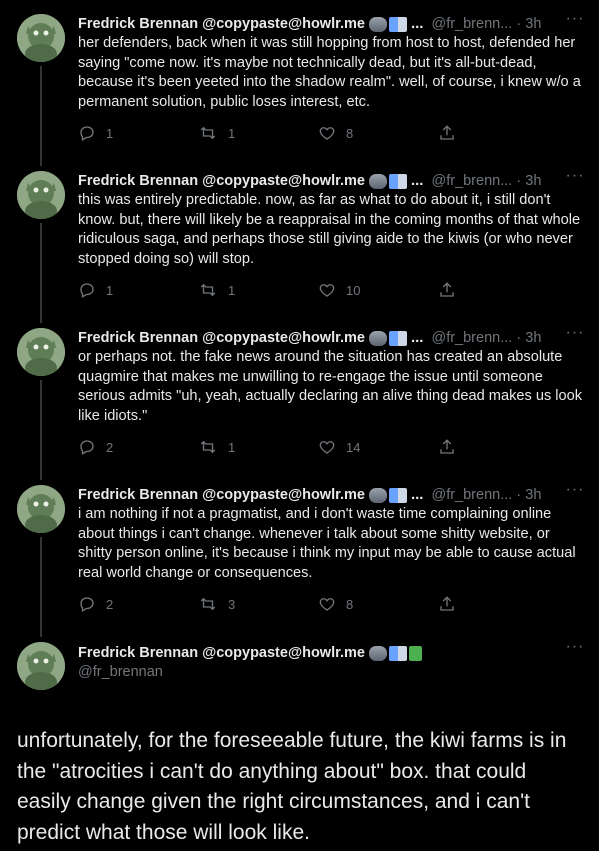 The image size is (599, 851). What do you see at coordinates (258, 604) in the screenshot?
I see `retweet-button: 3` at bounding box center [258, 604].